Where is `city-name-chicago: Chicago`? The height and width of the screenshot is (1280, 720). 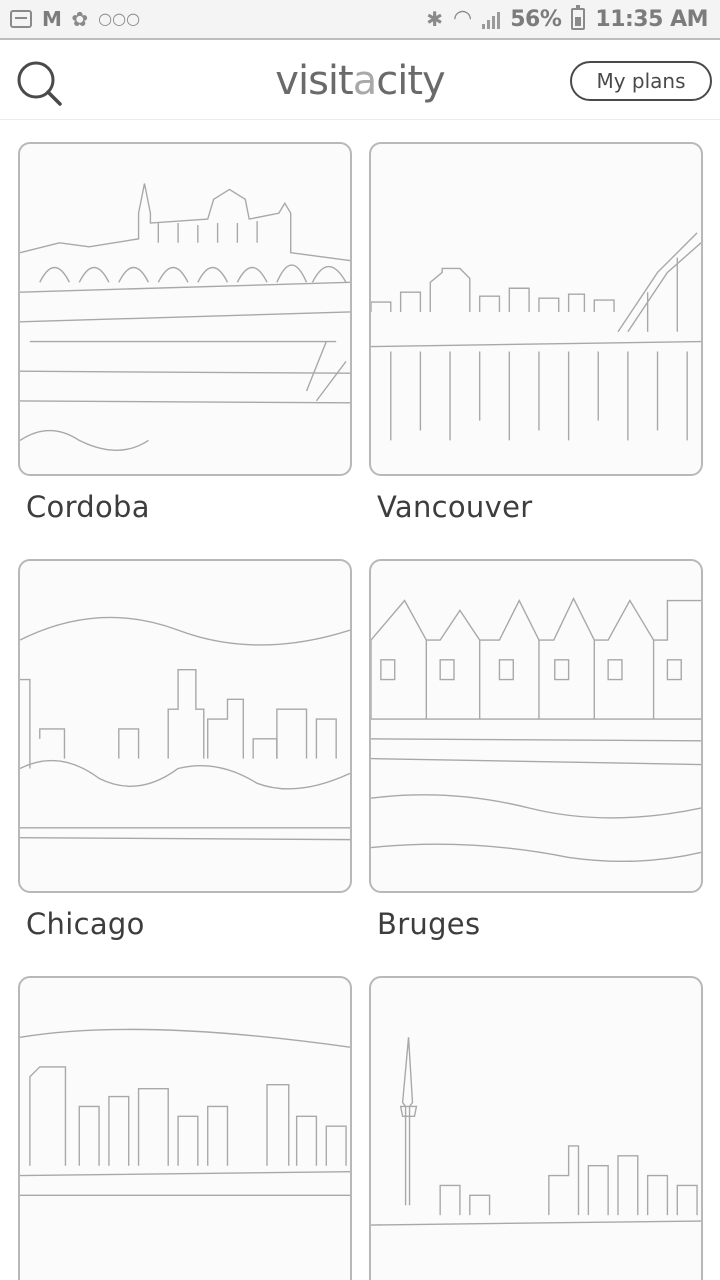 city-name-chicago: Chicago is located at coordinates (85, 924).